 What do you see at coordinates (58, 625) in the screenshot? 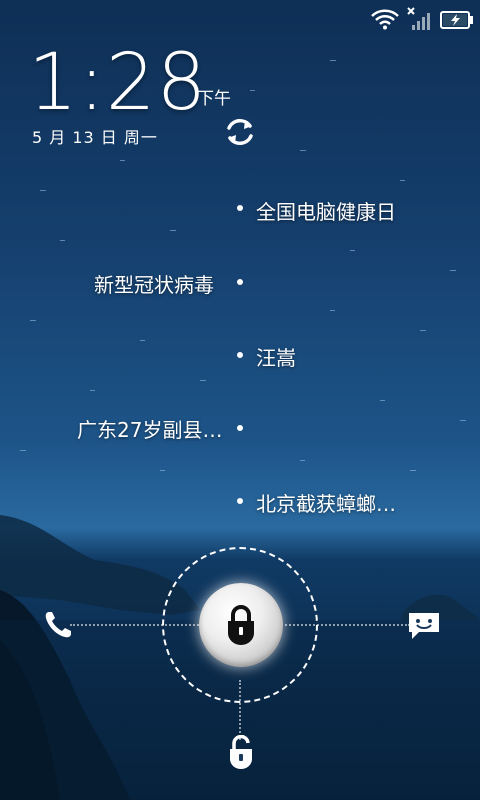
I see `phone-icon` at bounding box center [58, 625].